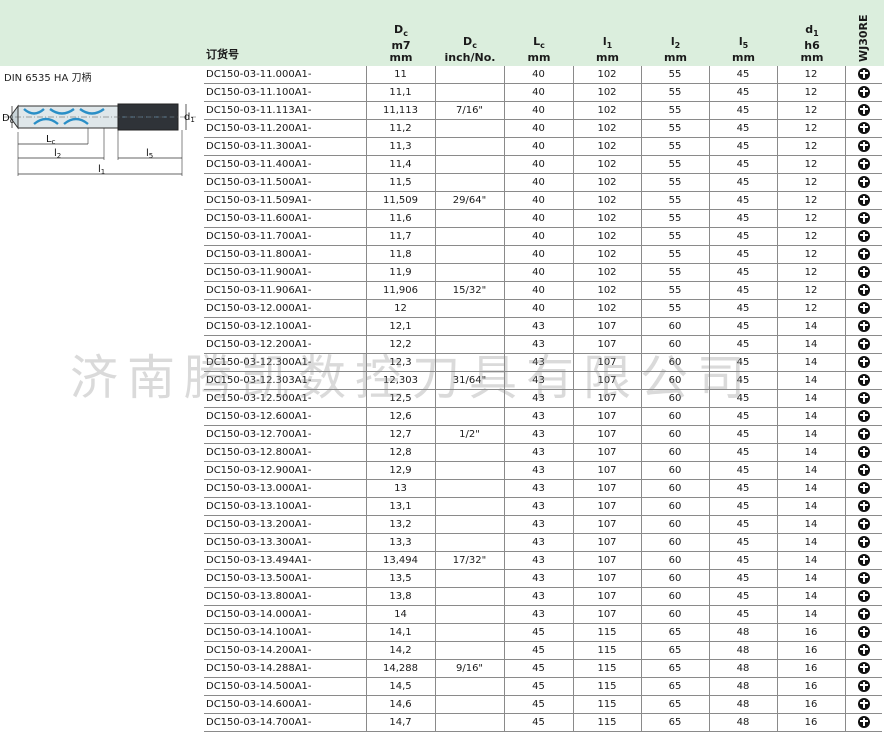 This screenshot has height=733, width=884. I want to click on table-row: DC150-03-13.200A1- 13,2 43 107 60 45 14, so click(543, 524).